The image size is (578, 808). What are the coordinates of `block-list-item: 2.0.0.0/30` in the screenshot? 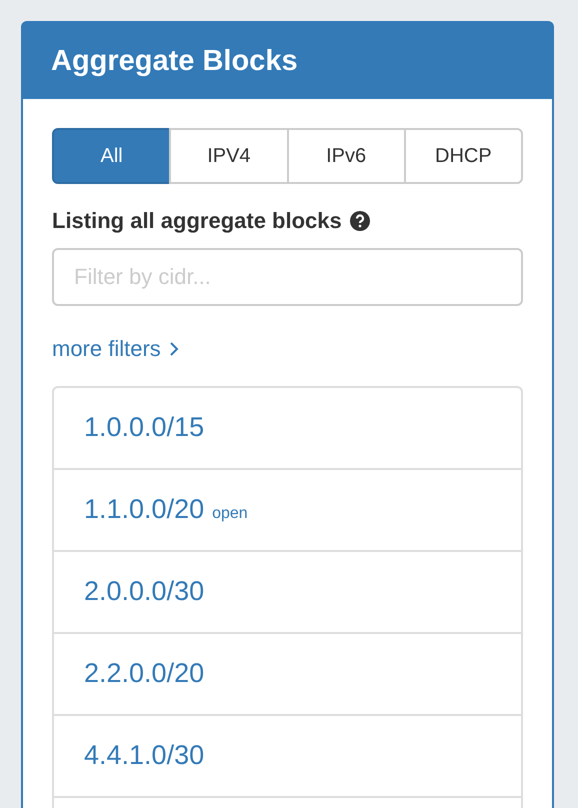 It's located at (287, 593).